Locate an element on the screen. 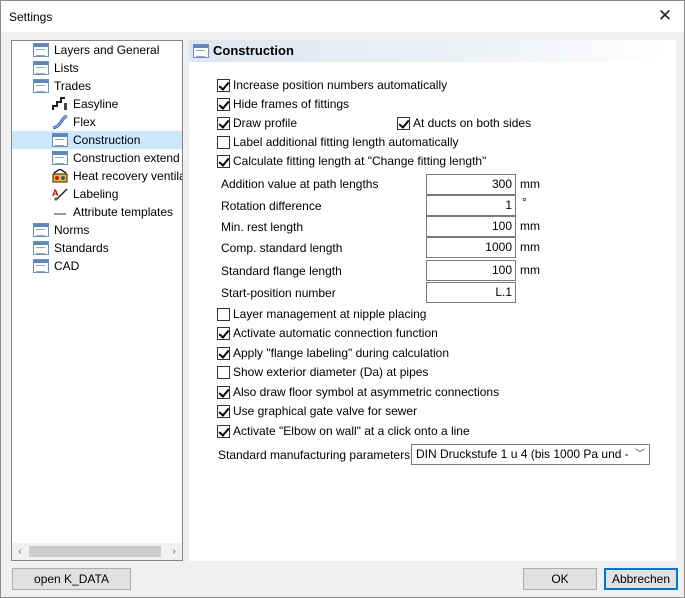 The width and height of the screenshot is (685, 598). tree-item-label: Flex is located at coordinates (84, 122).